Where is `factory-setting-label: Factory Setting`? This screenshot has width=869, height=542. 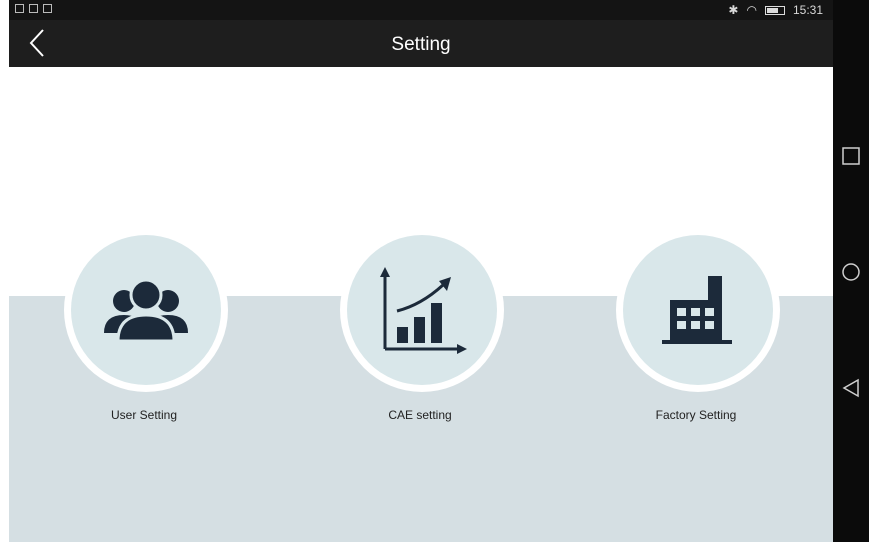
factory-setting-label: Factory Setting is located at coordinates (696, 415).